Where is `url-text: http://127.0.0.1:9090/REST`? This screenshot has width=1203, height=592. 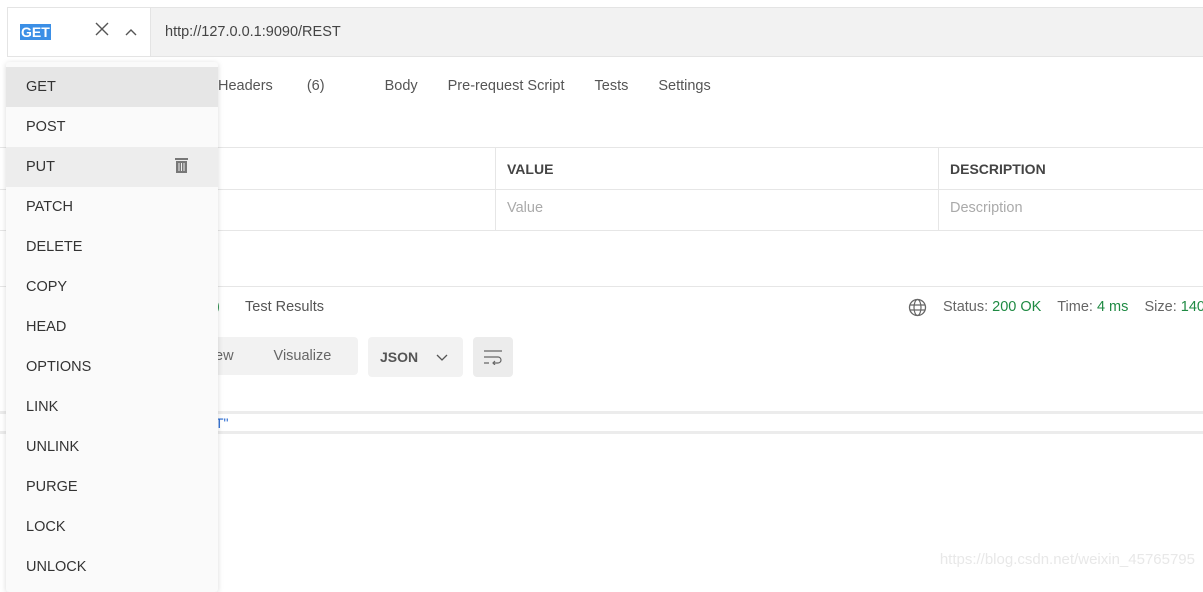
url-text: http://127.0.0.1:9090/REST is located at coordinates (253, 32).